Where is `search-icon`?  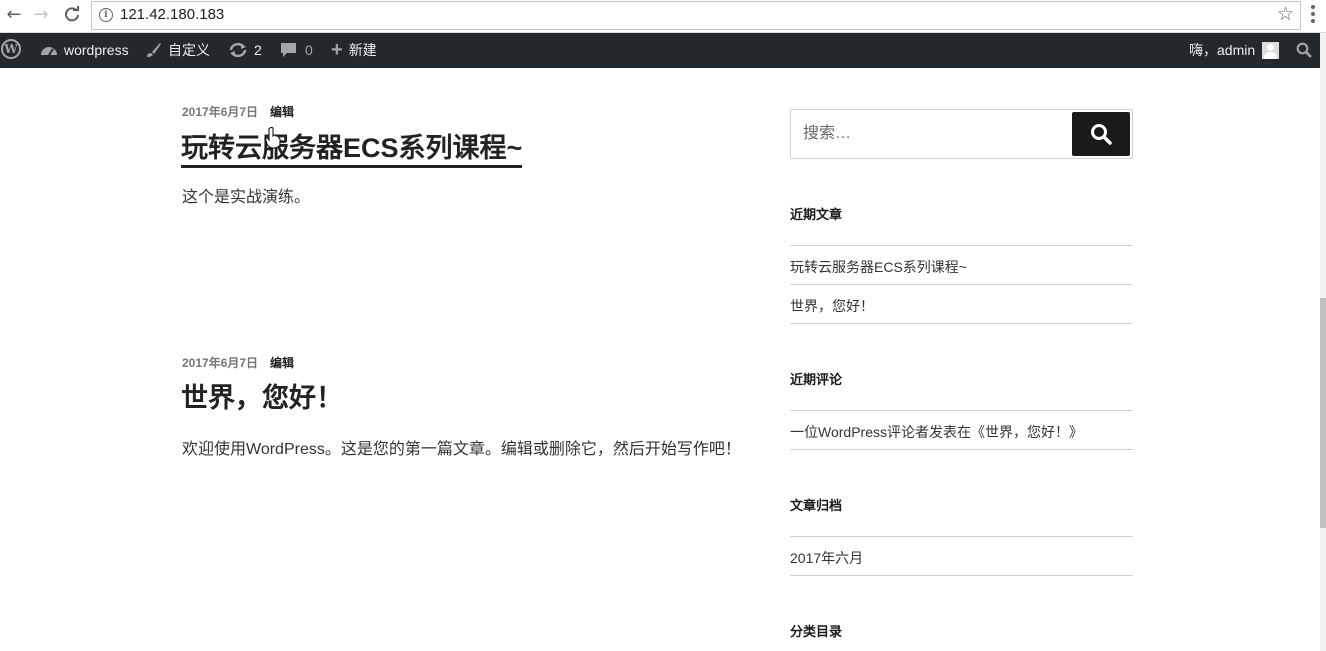
search-icon is located at coordinates (1101, 134).